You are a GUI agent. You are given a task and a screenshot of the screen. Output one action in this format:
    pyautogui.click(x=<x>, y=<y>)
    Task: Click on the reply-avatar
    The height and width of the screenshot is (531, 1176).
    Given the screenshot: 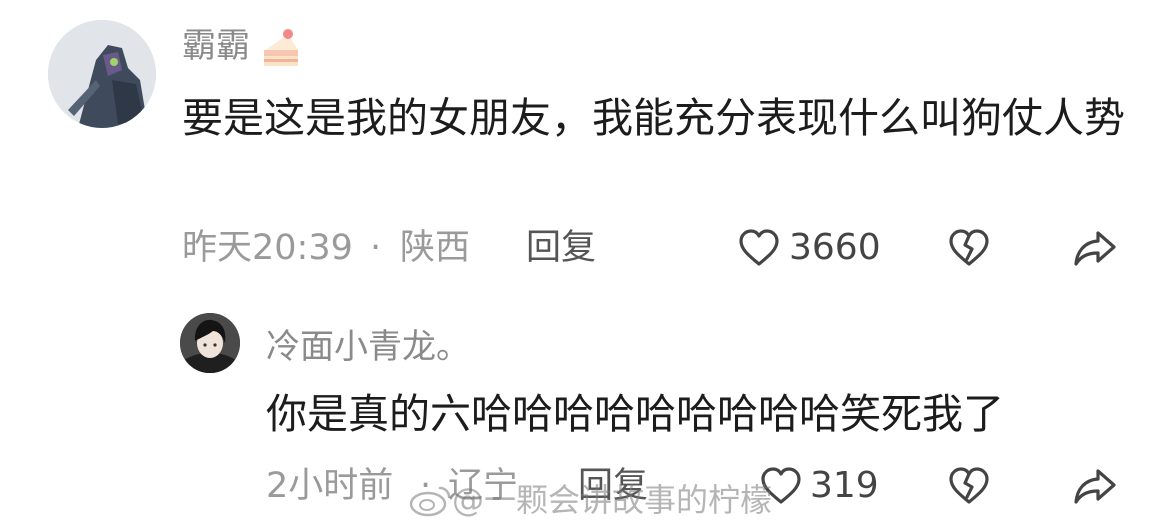 What is the action you would take?
    pyautogui.click(x=210, y=343)
    